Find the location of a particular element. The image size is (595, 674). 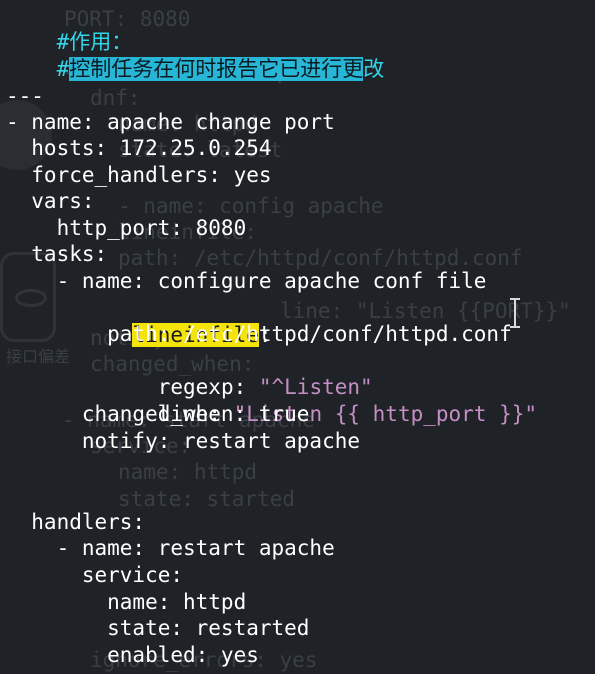

code-line: changed_when: true is located at coordinates (158, 414).